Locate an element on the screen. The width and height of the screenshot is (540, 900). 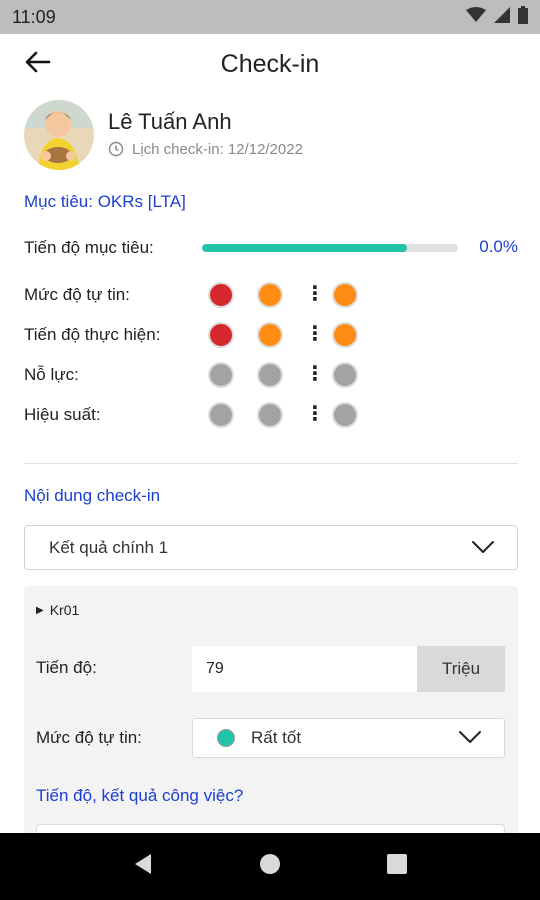
nav-back-button is located at coordinates (143, 867).